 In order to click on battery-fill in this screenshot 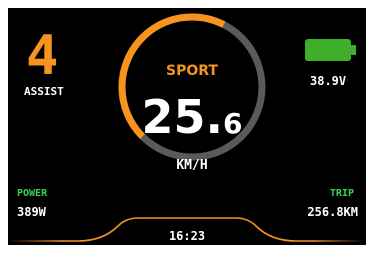, I will do `click(328, 50)`.